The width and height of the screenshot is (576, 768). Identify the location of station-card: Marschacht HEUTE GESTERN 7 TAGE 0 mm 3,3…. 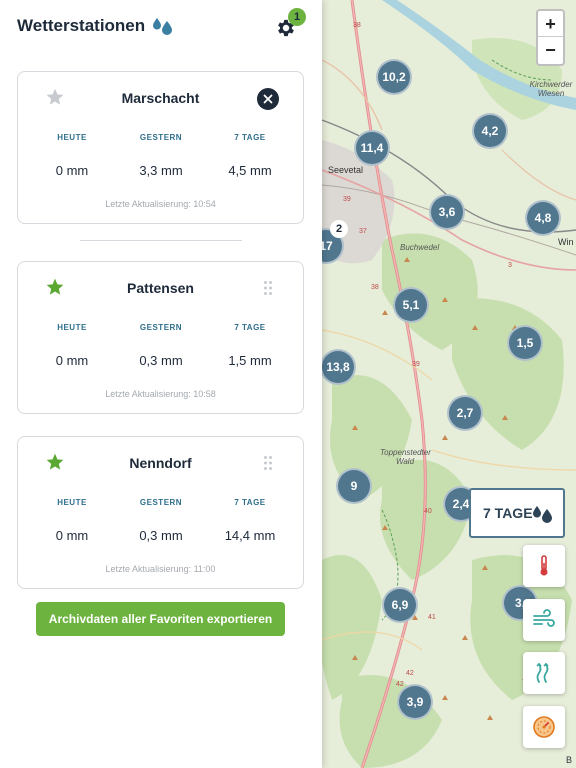
(160, 147).